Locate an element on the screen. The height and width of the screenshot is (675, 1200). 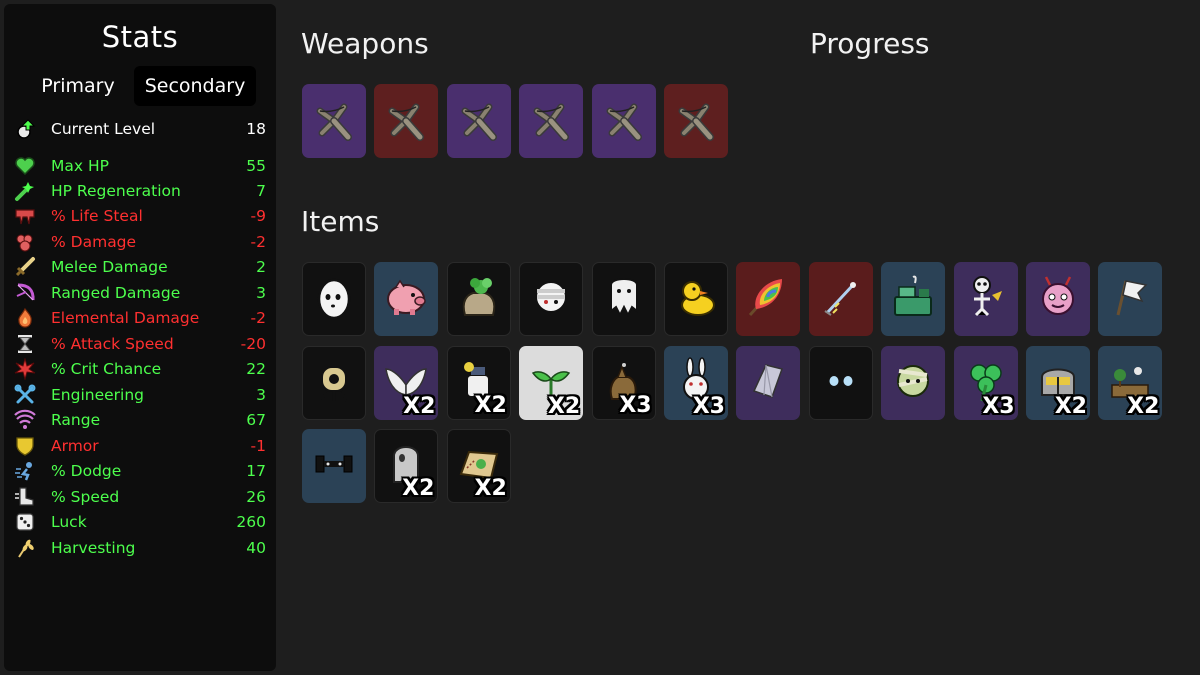
mummy-icon is located at coordinates (913, 383).